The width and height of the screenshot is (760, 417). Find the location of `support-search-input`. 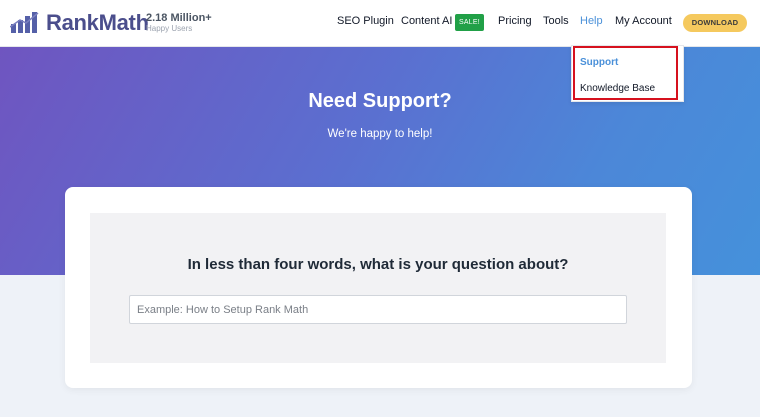

support-search-input is located at coordinates (378, 309).